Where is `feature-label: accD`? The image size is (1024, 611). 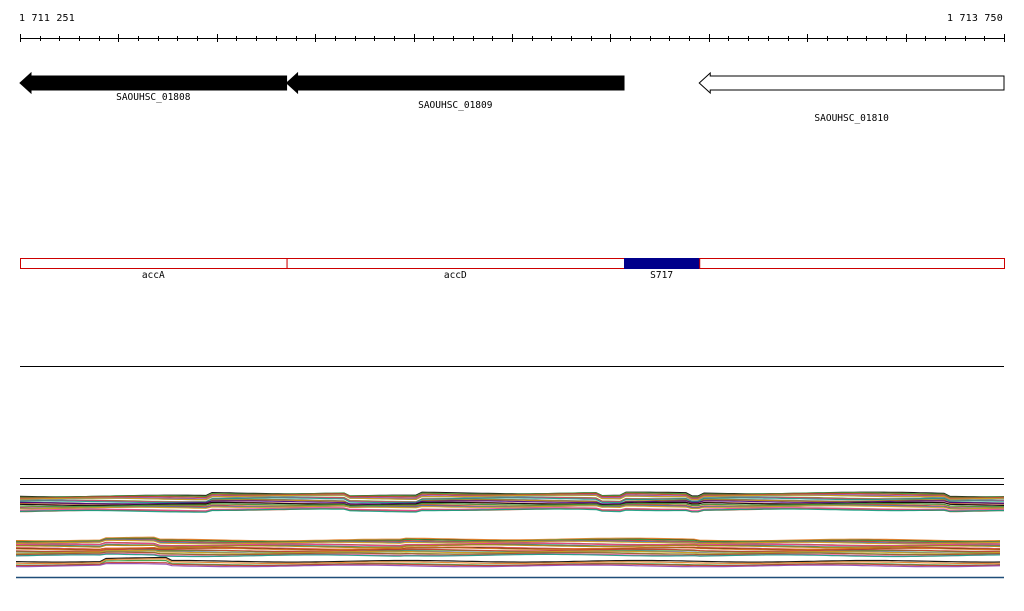
feature-label: accD is located at coordinates (455, 275).